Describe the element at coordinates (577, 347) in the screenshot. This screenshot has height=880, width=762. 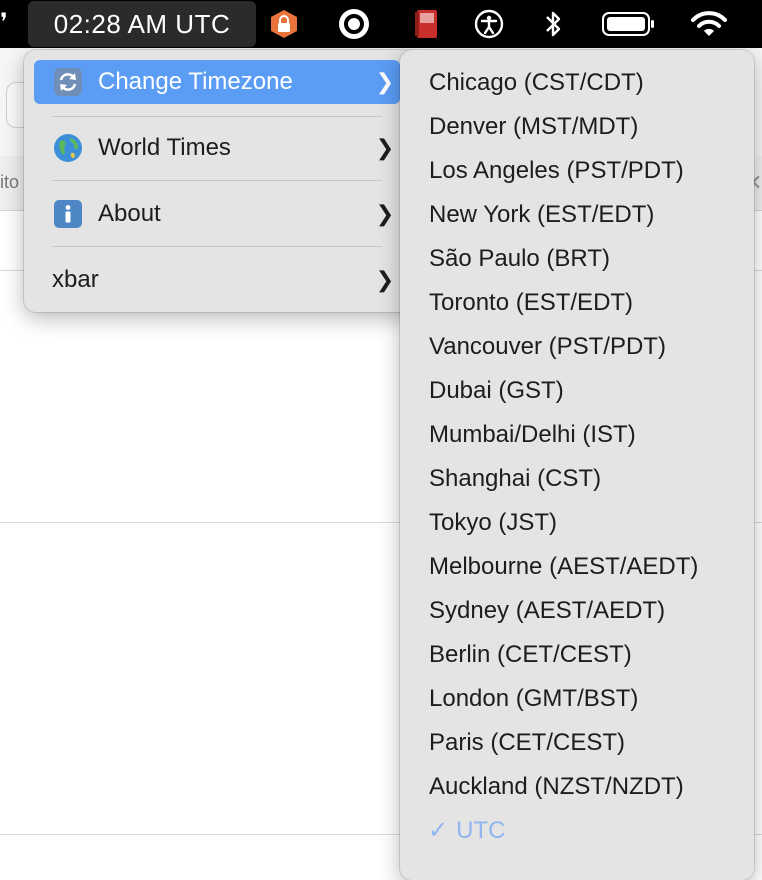
I see `timezone-option: Vancouver (PST/PDT)` at that location.